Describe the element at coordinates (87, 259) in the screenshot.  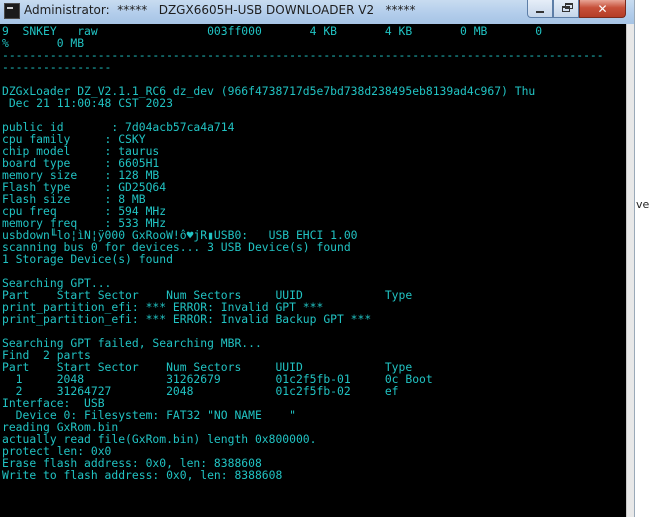
I see `console-line: 1 Storage Device(s) found` at that location.